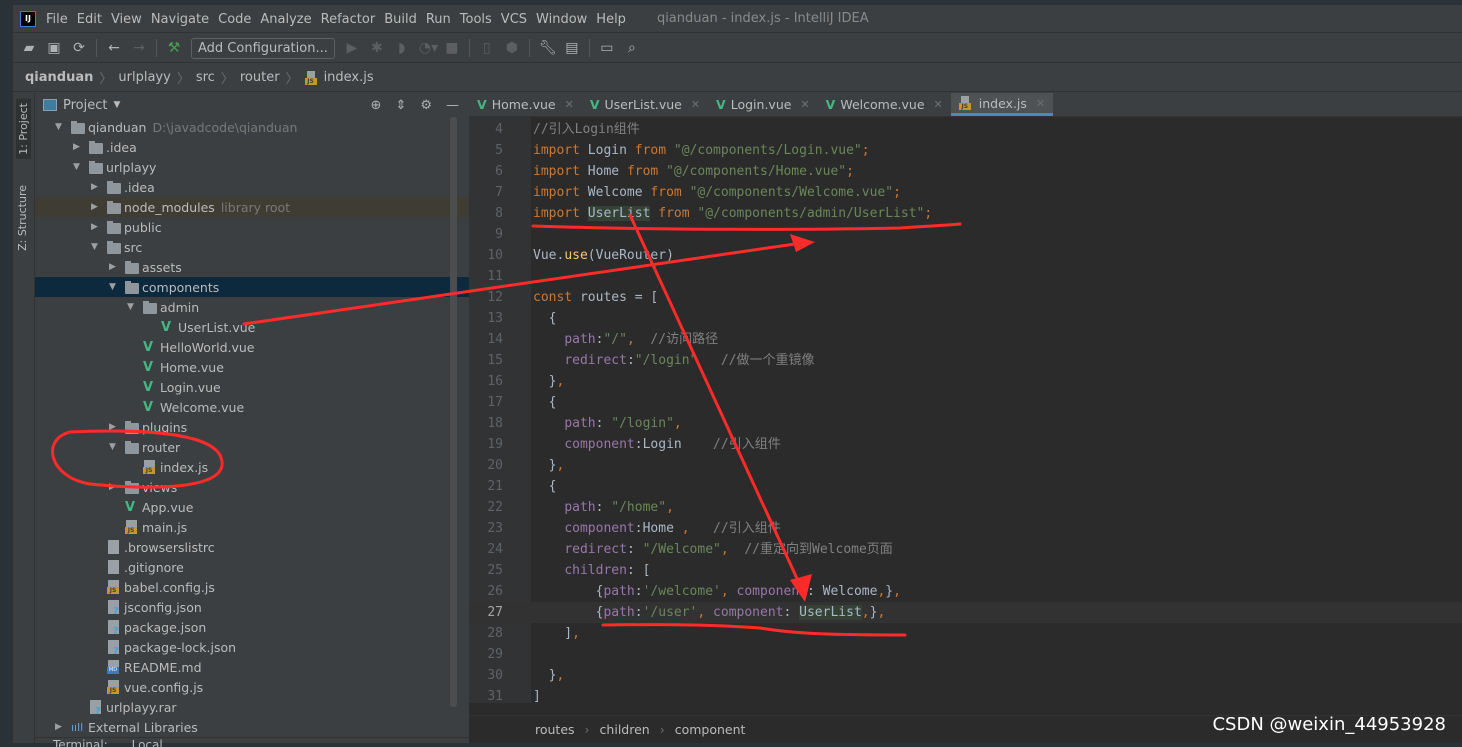  I want to click on breadcrumb-item: urlplayy, so click(144, 77).